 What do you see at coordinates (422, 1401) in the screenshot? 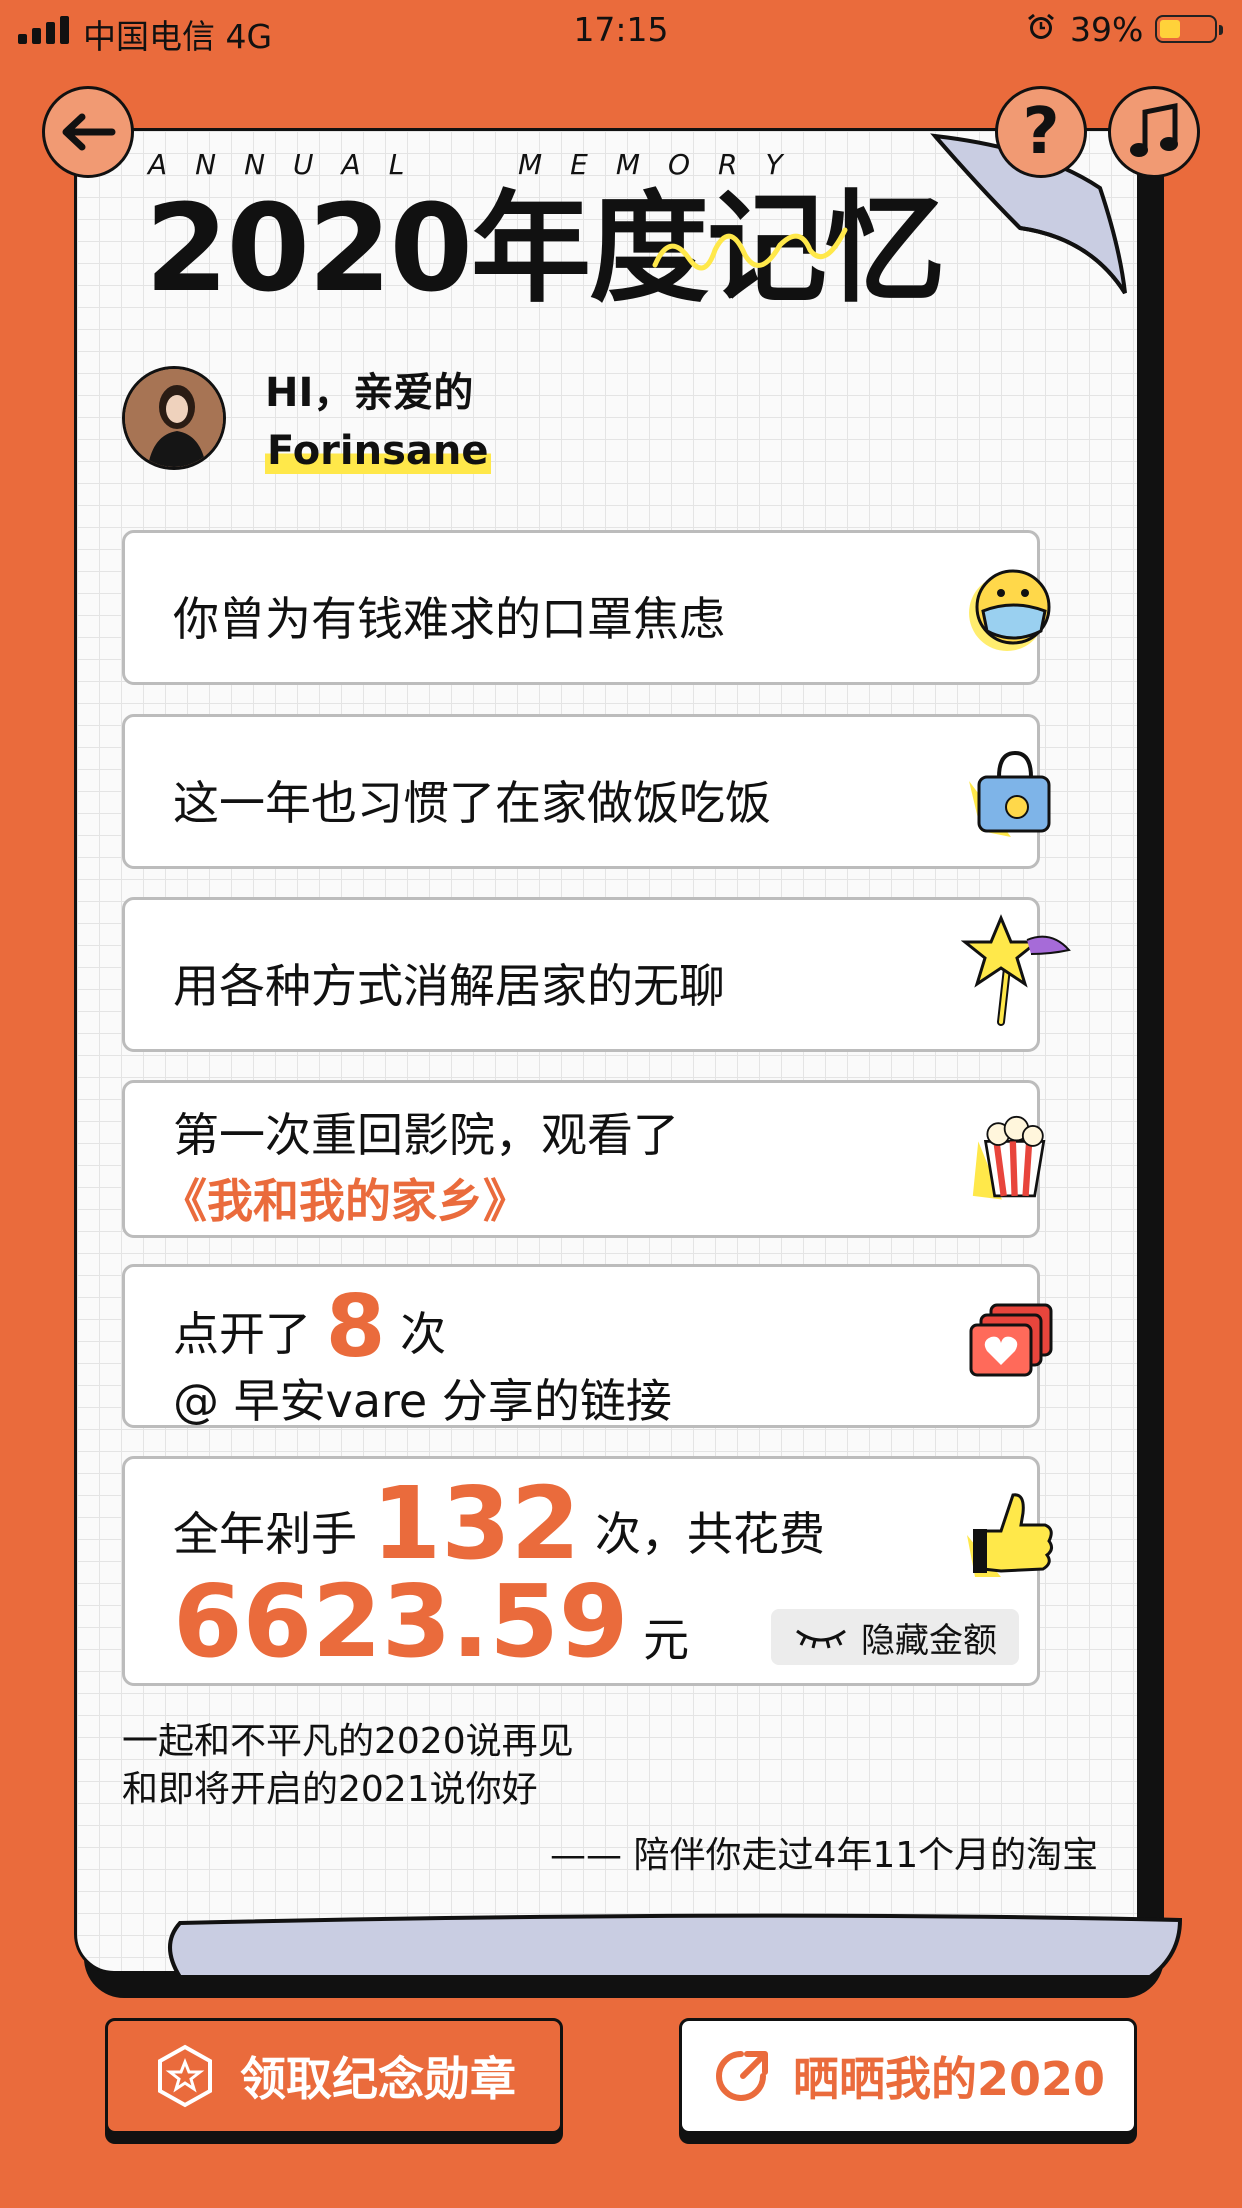
I see `shared-link-line: @ 早安vare 分享的链接` at bounding box center [422, 1401].